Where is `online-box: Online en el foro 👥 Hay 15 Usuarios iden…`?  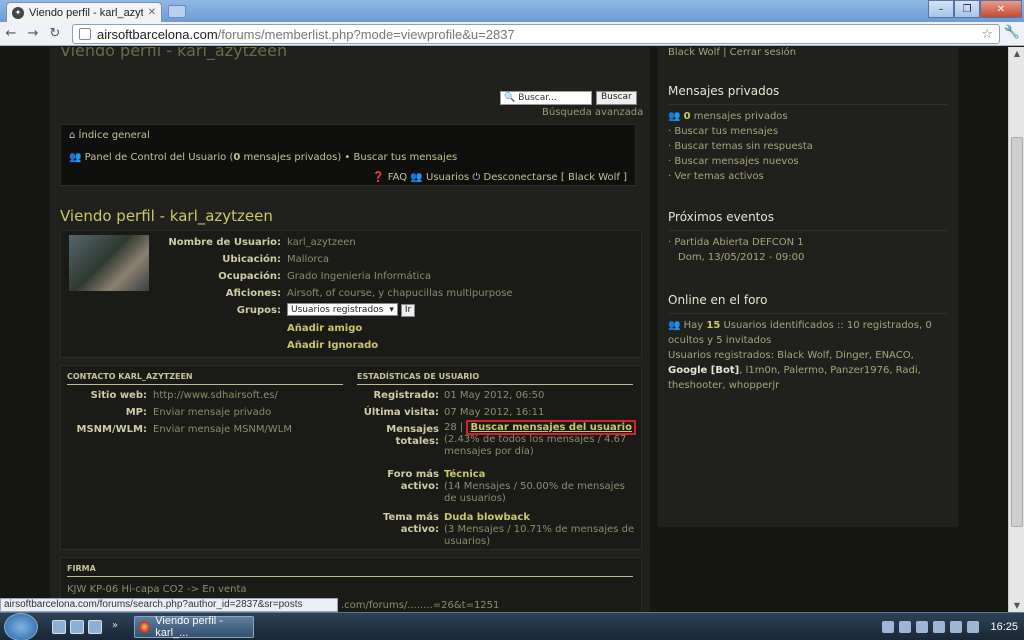
online-box: Online en el foro 👥 Hay 15 Usuarios iden… is located at coordinates (808, 343).